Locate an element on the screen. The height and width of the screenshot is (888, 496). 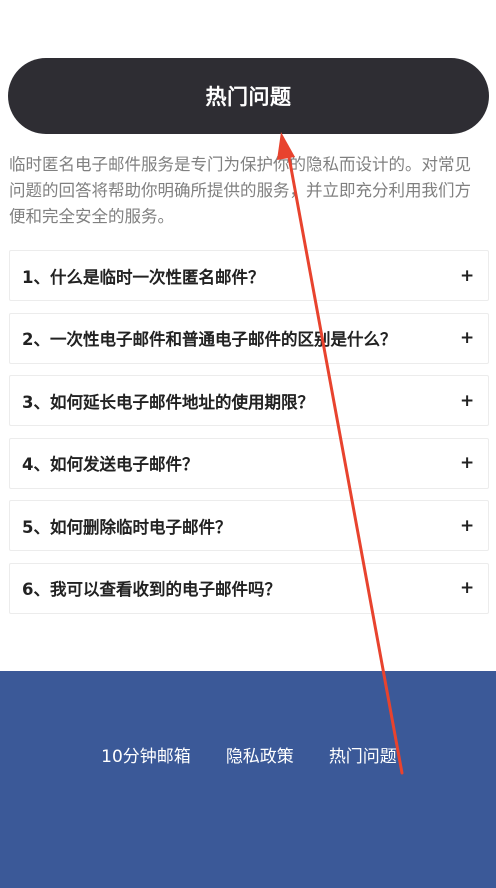
faq-item-2: 2、一次性电子邮件和普通电子邮件的区别是什么？ + is located at coordinates (249, 338).